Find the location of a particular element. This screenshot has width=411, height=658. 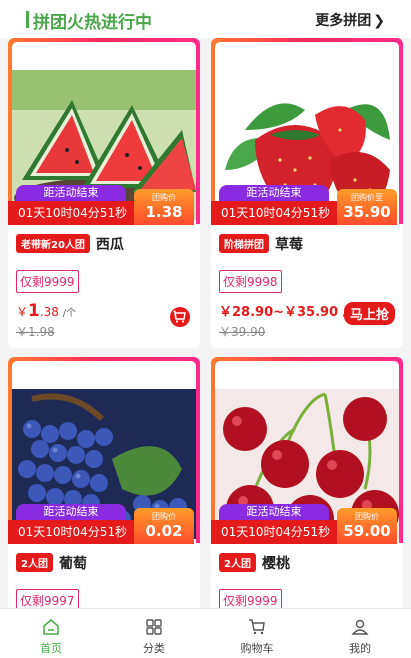

group-price-box: 团购价 1.38 is located at coordinates (164, 207).